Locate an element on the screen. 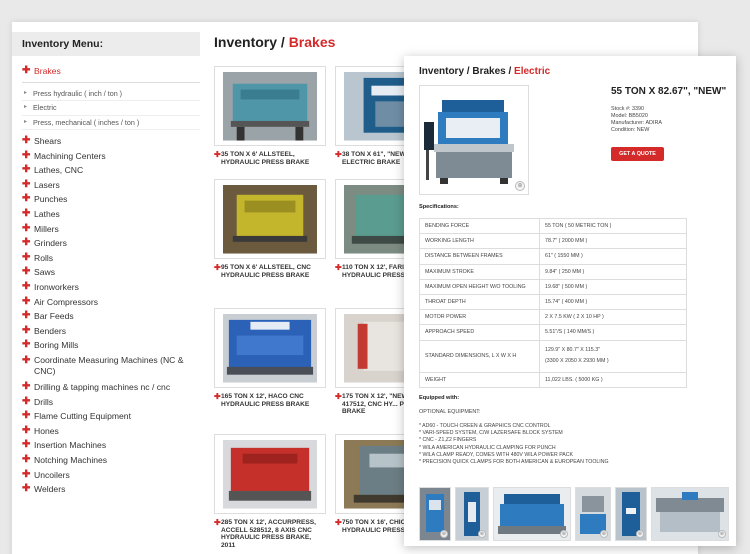 This screenshot has width=750, height=554. menu-item-insertion-machines: ✚ Insertion Machines is located at coordinates (111, 445).